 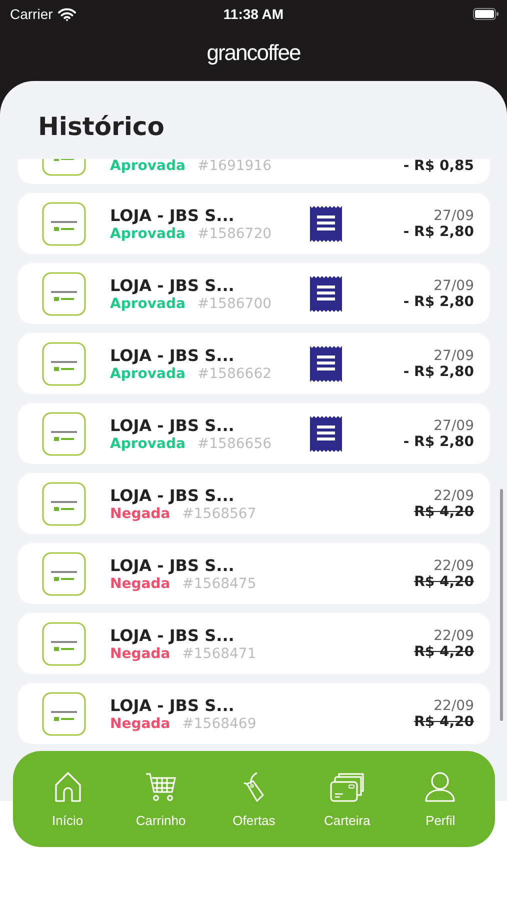 What do you see at coordinates (254, 363) in the screenshot?
I see `transaction-card: LOJA - JBS S... Aprovada #1586662 27/09 - R$ 2,80` at bounding box center [254, 363].